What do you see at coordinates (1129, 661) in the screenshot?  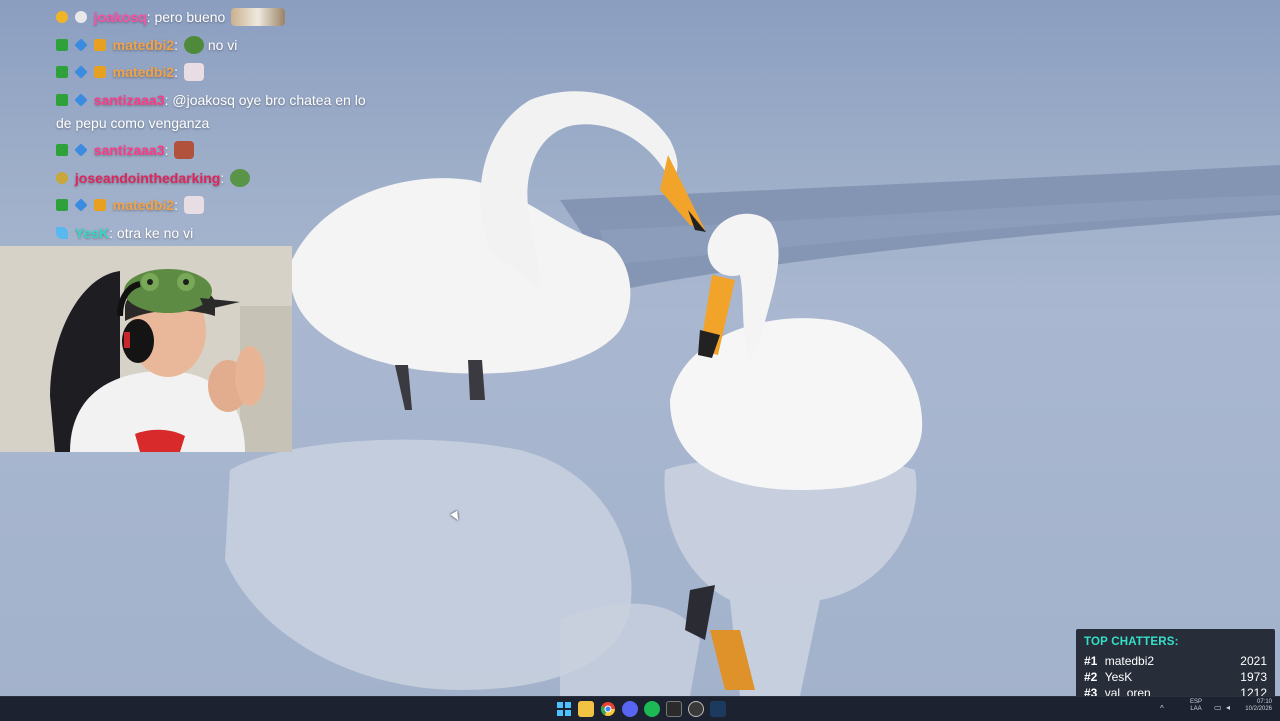 I see `chatter-name: matedbi2` at bounding box center [1129, 661].